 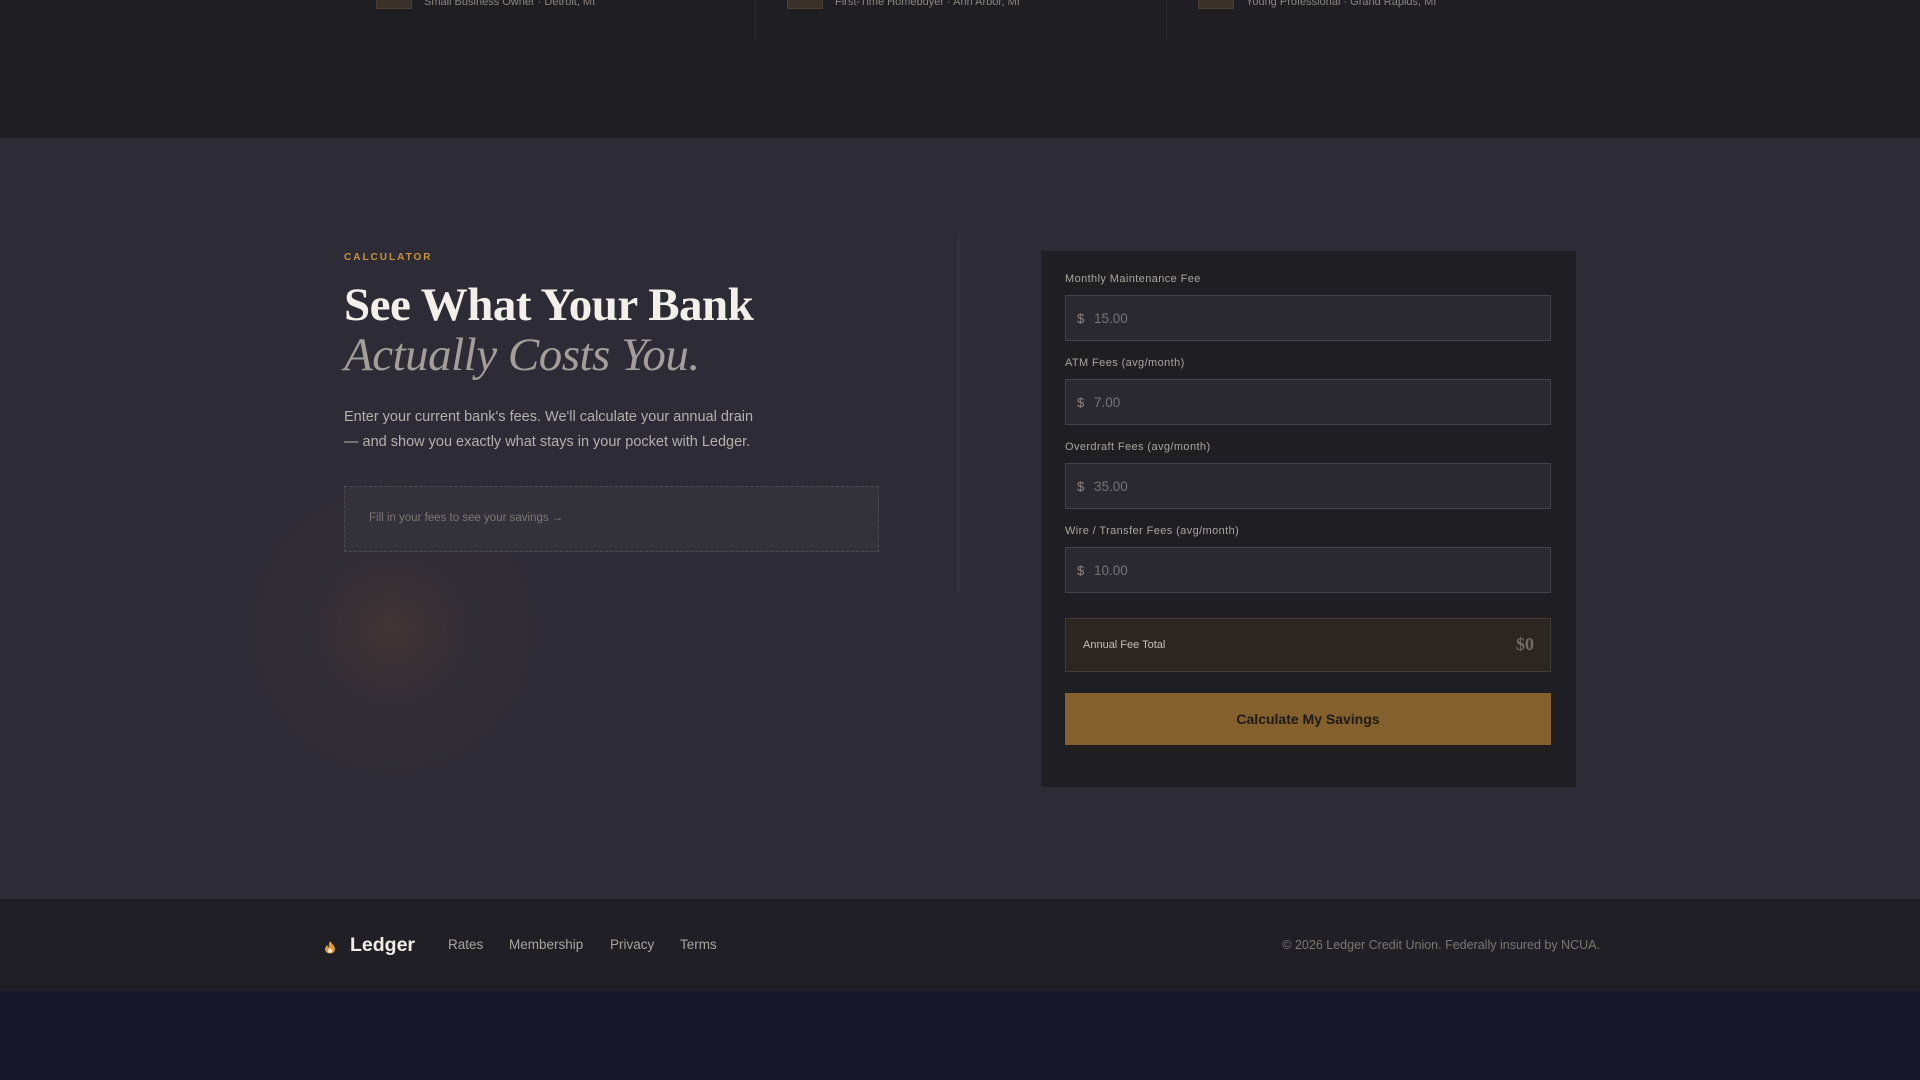 I want to click on footer-link-privacy: Privacy, so click(x=632, y=944).